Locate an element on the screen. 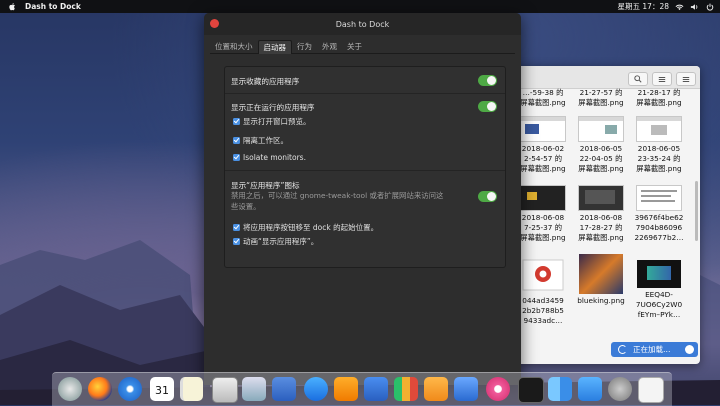 This screenshot has width=720, height=406. description-line: 禁用之后，可以通过 gnome-tweak-tool 或者扩展网站来访问这 is located at coordinates (337, 195).